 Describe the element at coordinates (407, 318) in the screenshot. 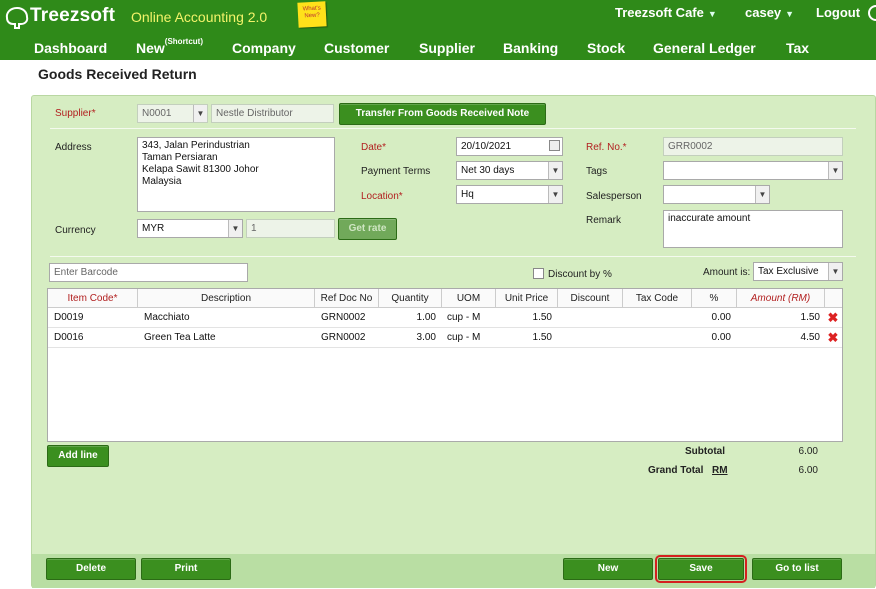

I see `cell-quantity: 1.00` at that location.